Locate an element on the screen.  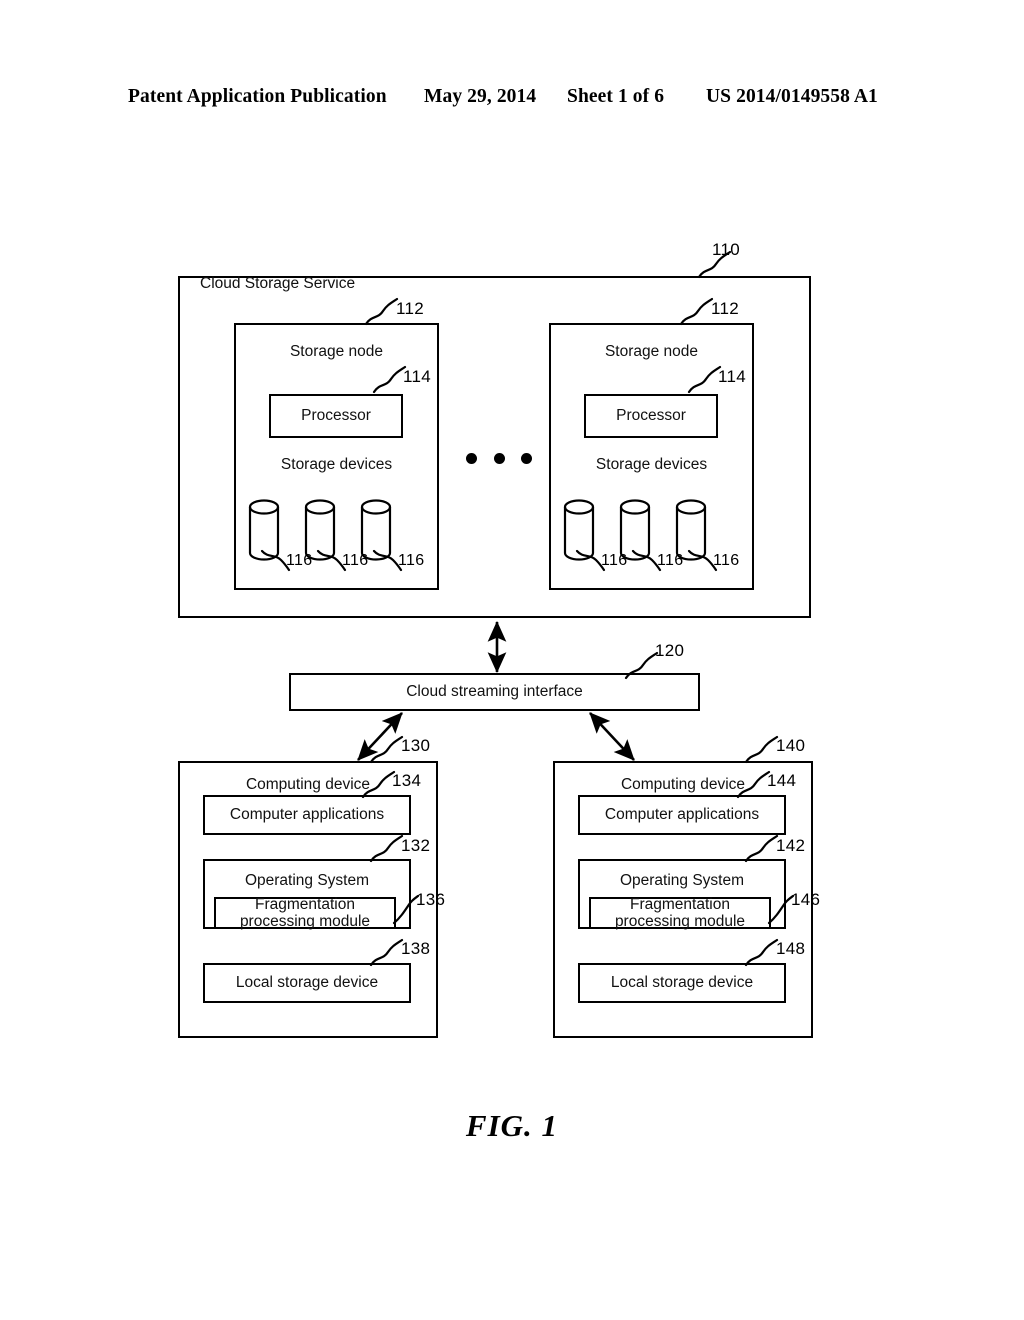
figure-caption: FIG. 1 is located at coordinates (512, 1125).